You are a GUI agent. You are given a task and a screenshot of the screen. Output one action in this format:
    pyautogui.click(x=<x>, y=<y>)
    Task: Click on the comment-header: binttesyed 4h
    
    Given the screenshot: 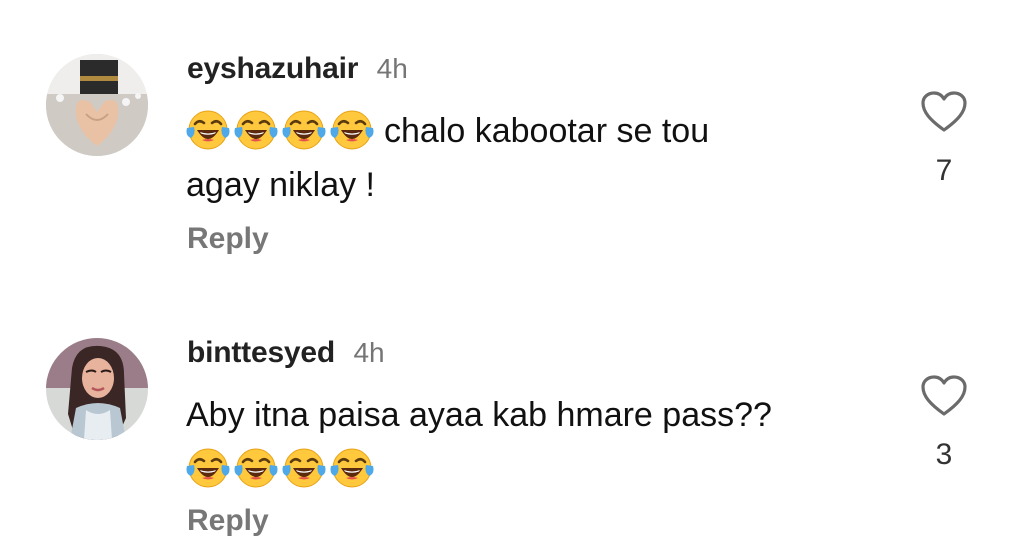 What is the action you would take?
    pyautogui.click(x=286, y=353)
    